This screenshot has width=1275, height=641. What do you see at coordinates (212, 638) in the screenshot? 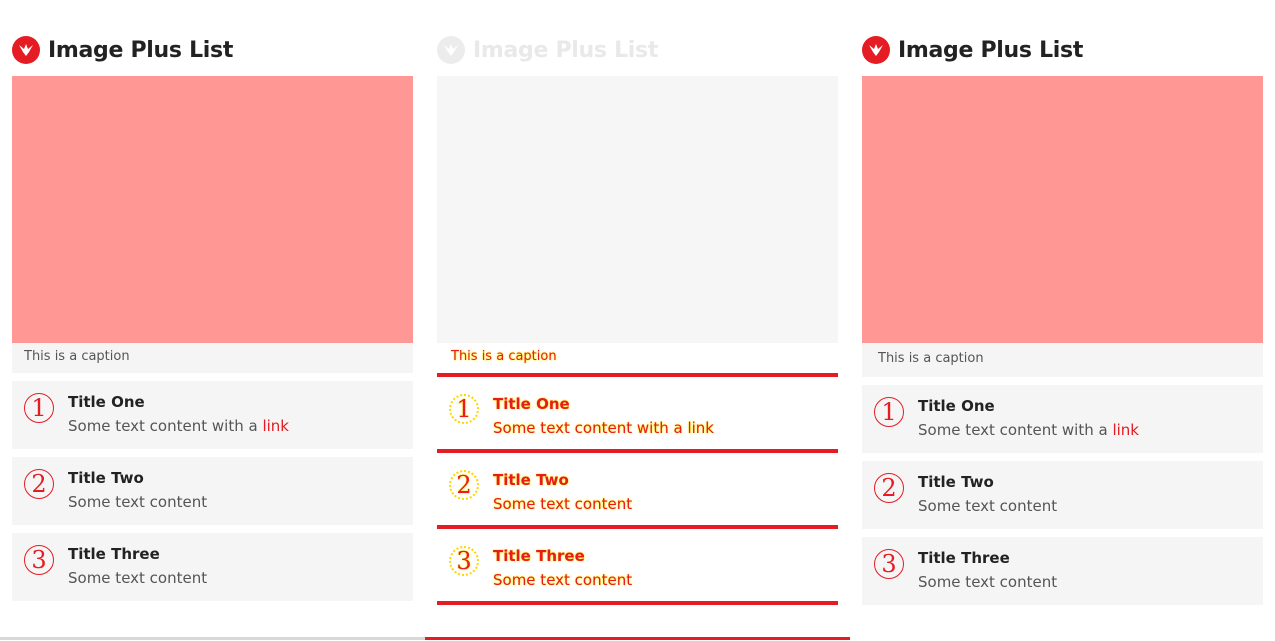
I see `divider-line` at bounding box center [212, 638].